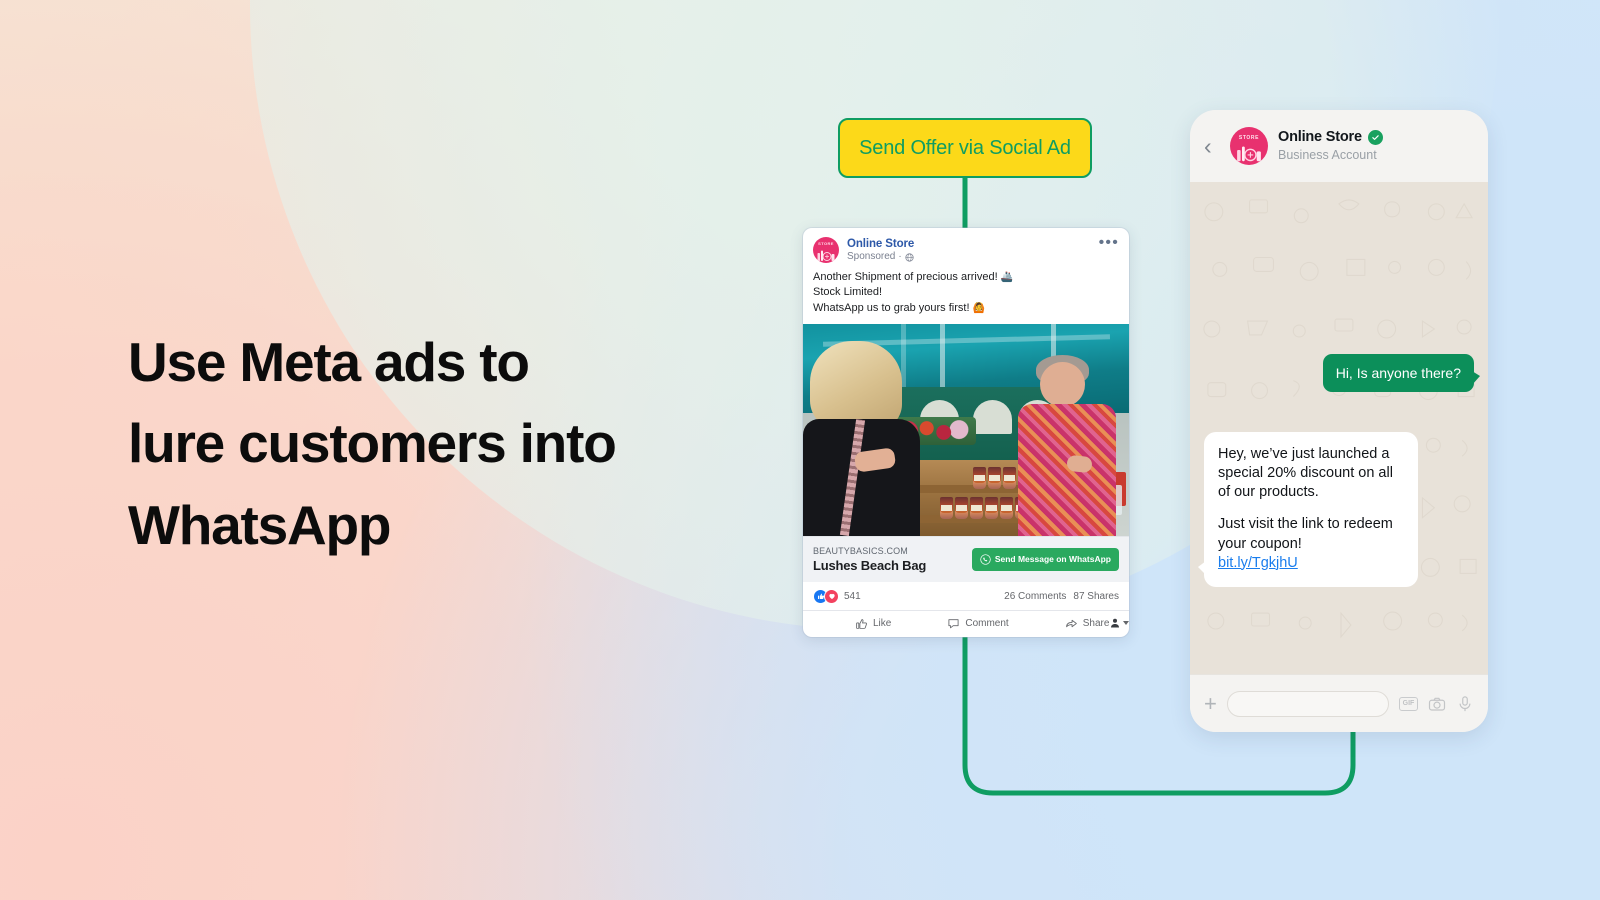 This screenshot has height=900, width=1600. Describe the element at coordinates (329, 362) in the screenshot. I see `headline-line-1: Use Meta ads to` at that location.